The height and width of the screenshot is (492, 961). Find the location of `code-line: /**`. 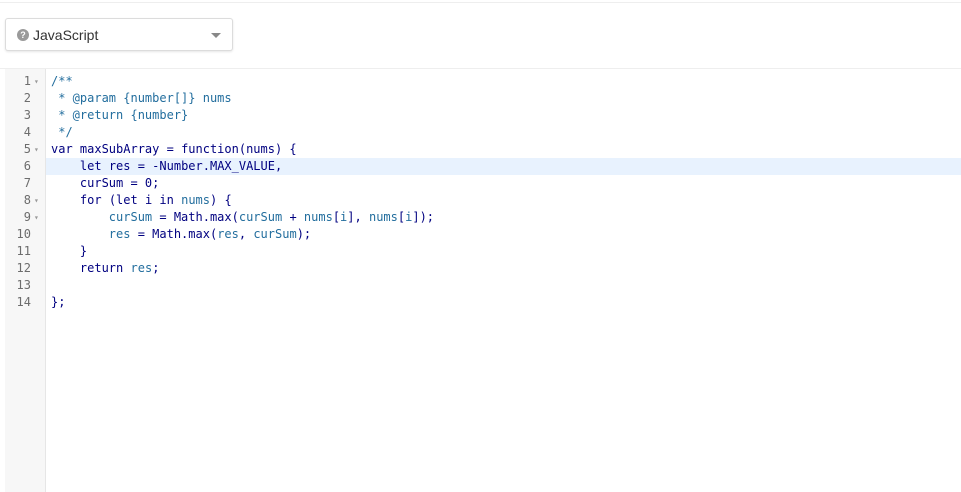

code-line: /** is located at coordinates (62, 81).